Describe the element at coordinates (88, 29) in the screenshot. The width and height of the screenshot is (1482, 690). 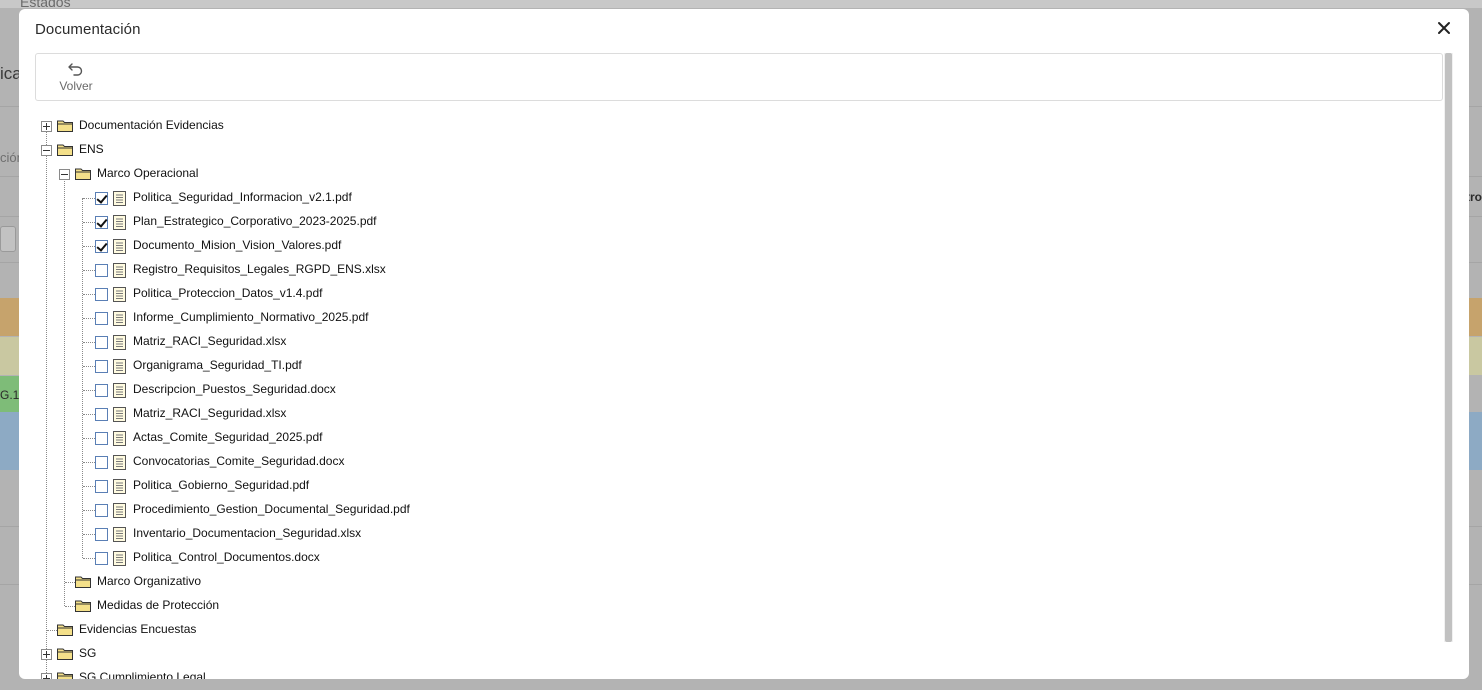
I see `modal-title: Documentación` at that location.